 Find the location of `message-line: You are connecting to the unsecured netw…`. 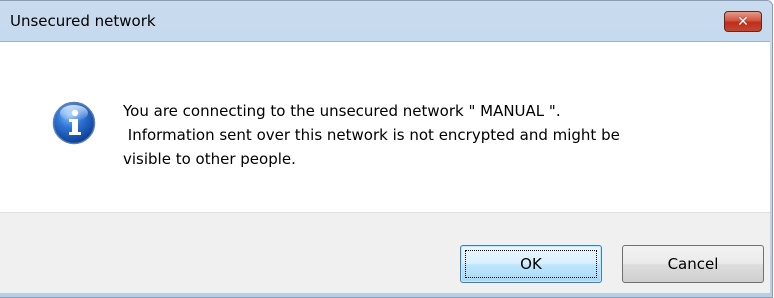

message-line: You are connecting to the unsecured netw… is located at coordinates (342, 111).